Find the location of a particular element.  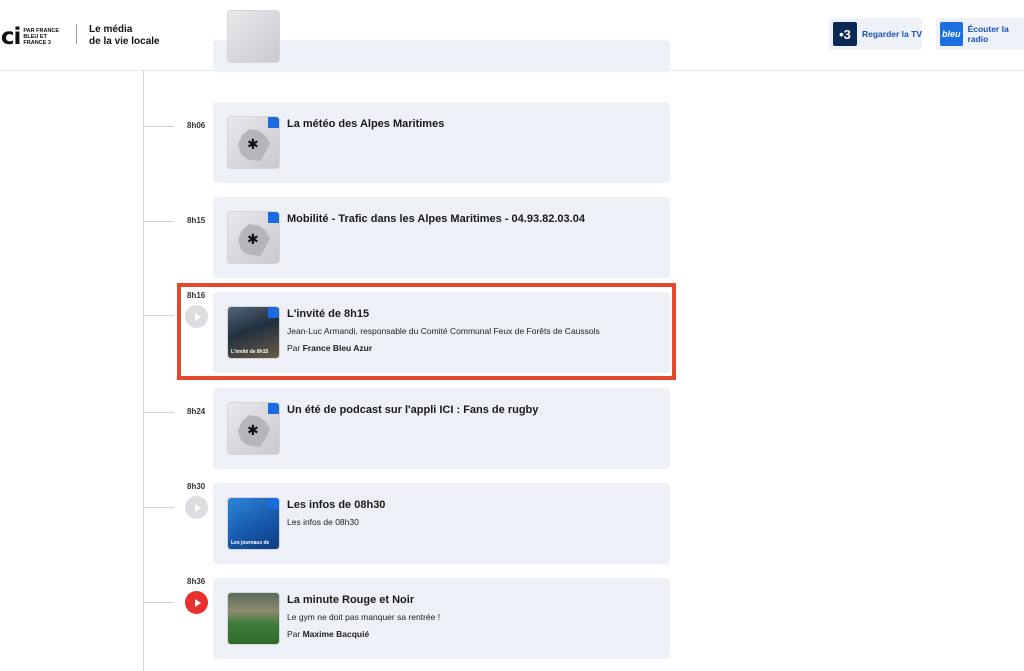

tagline-line-2: de la vie locale is located at coordinates (124, 41).